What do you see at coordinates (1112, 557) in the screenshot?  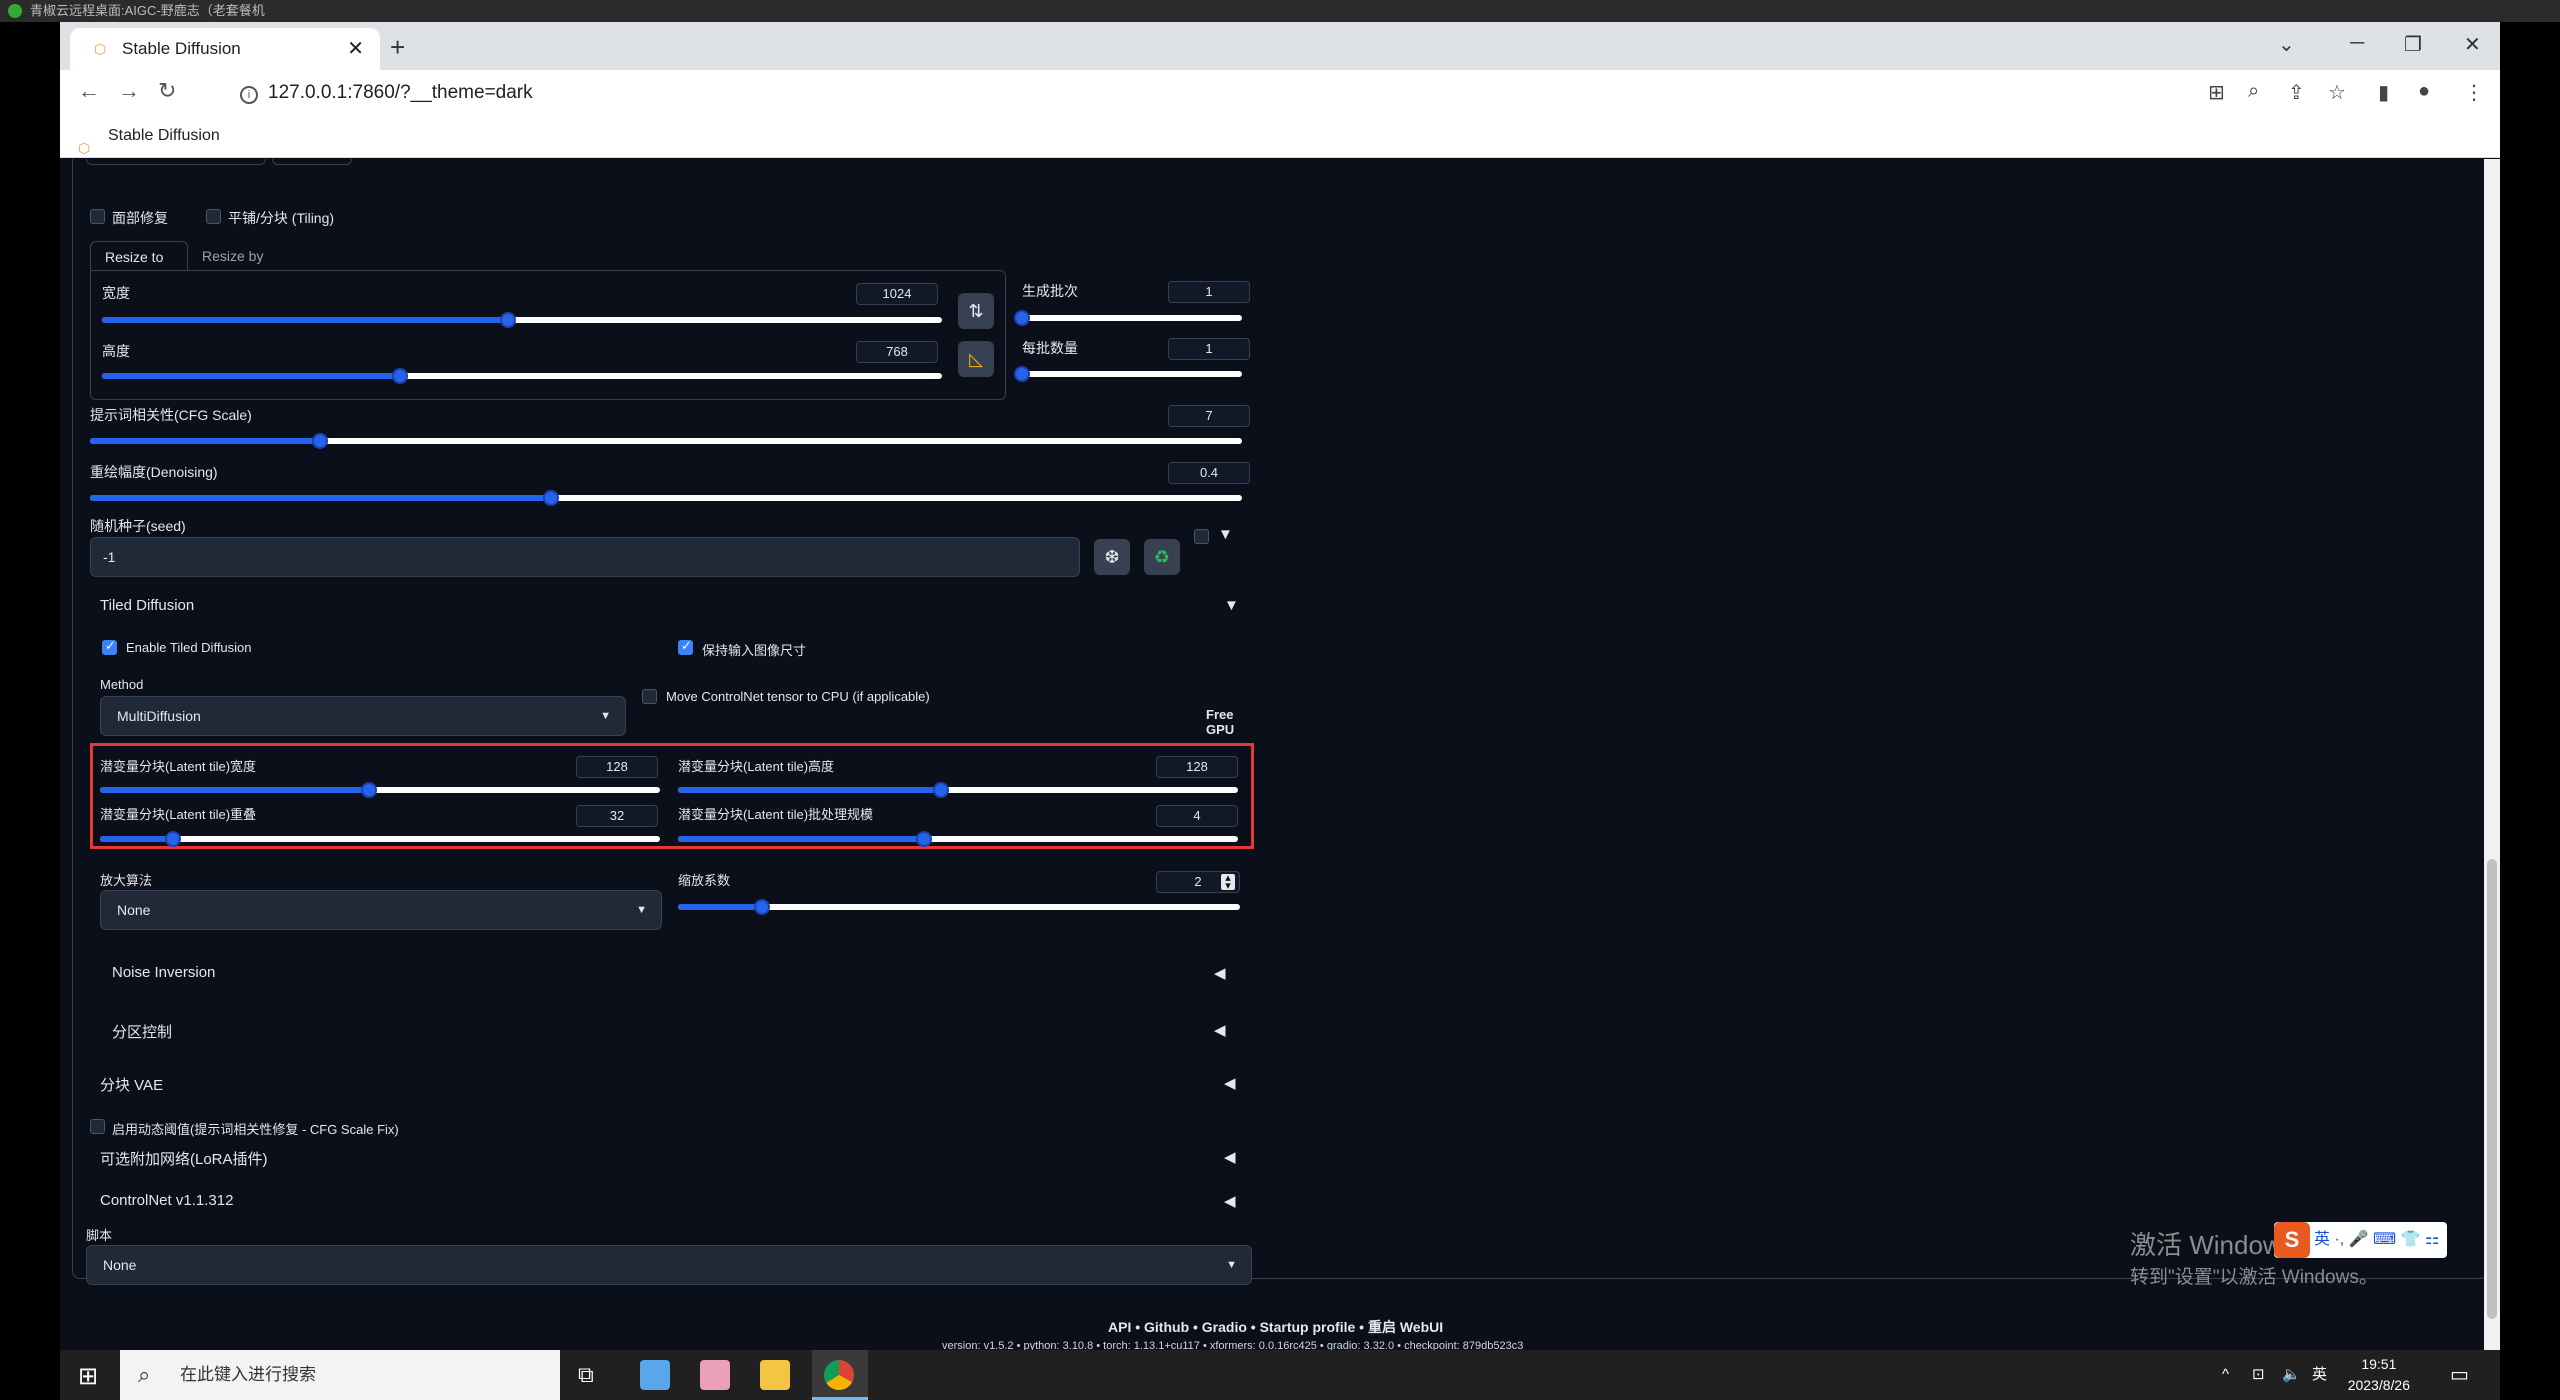 I see `dice-icon: ❆` at bounding box center [1112, 557].